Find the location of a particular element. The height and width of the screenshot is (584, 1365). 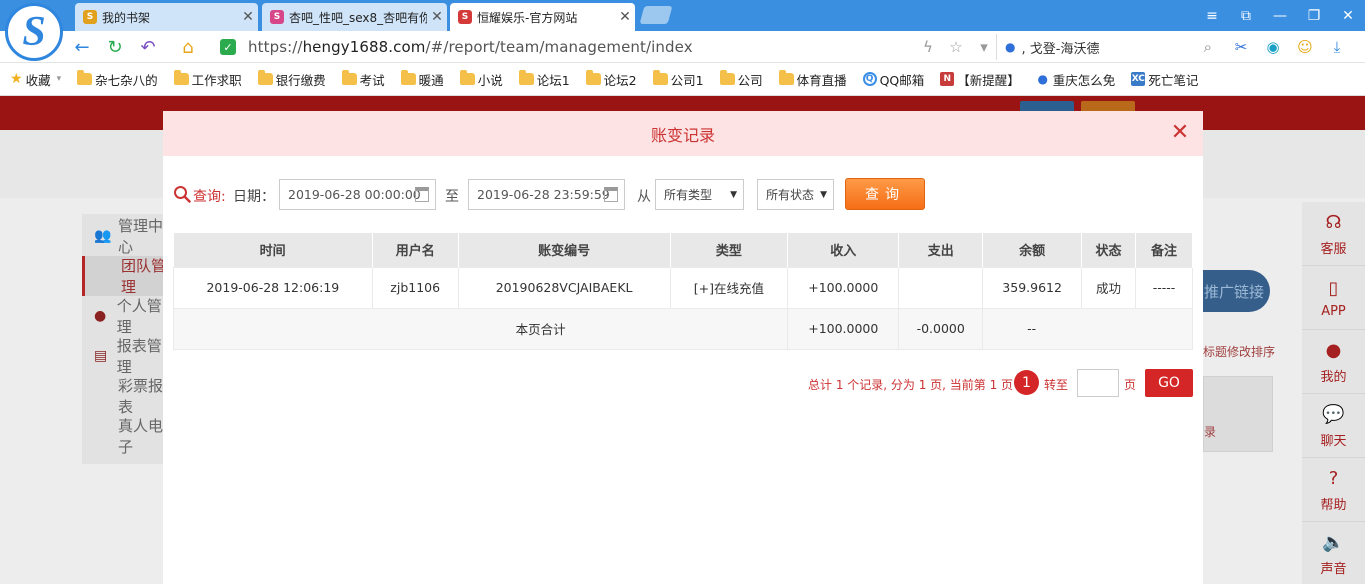

star-icon: ★ is located at coordinates (16, 79).